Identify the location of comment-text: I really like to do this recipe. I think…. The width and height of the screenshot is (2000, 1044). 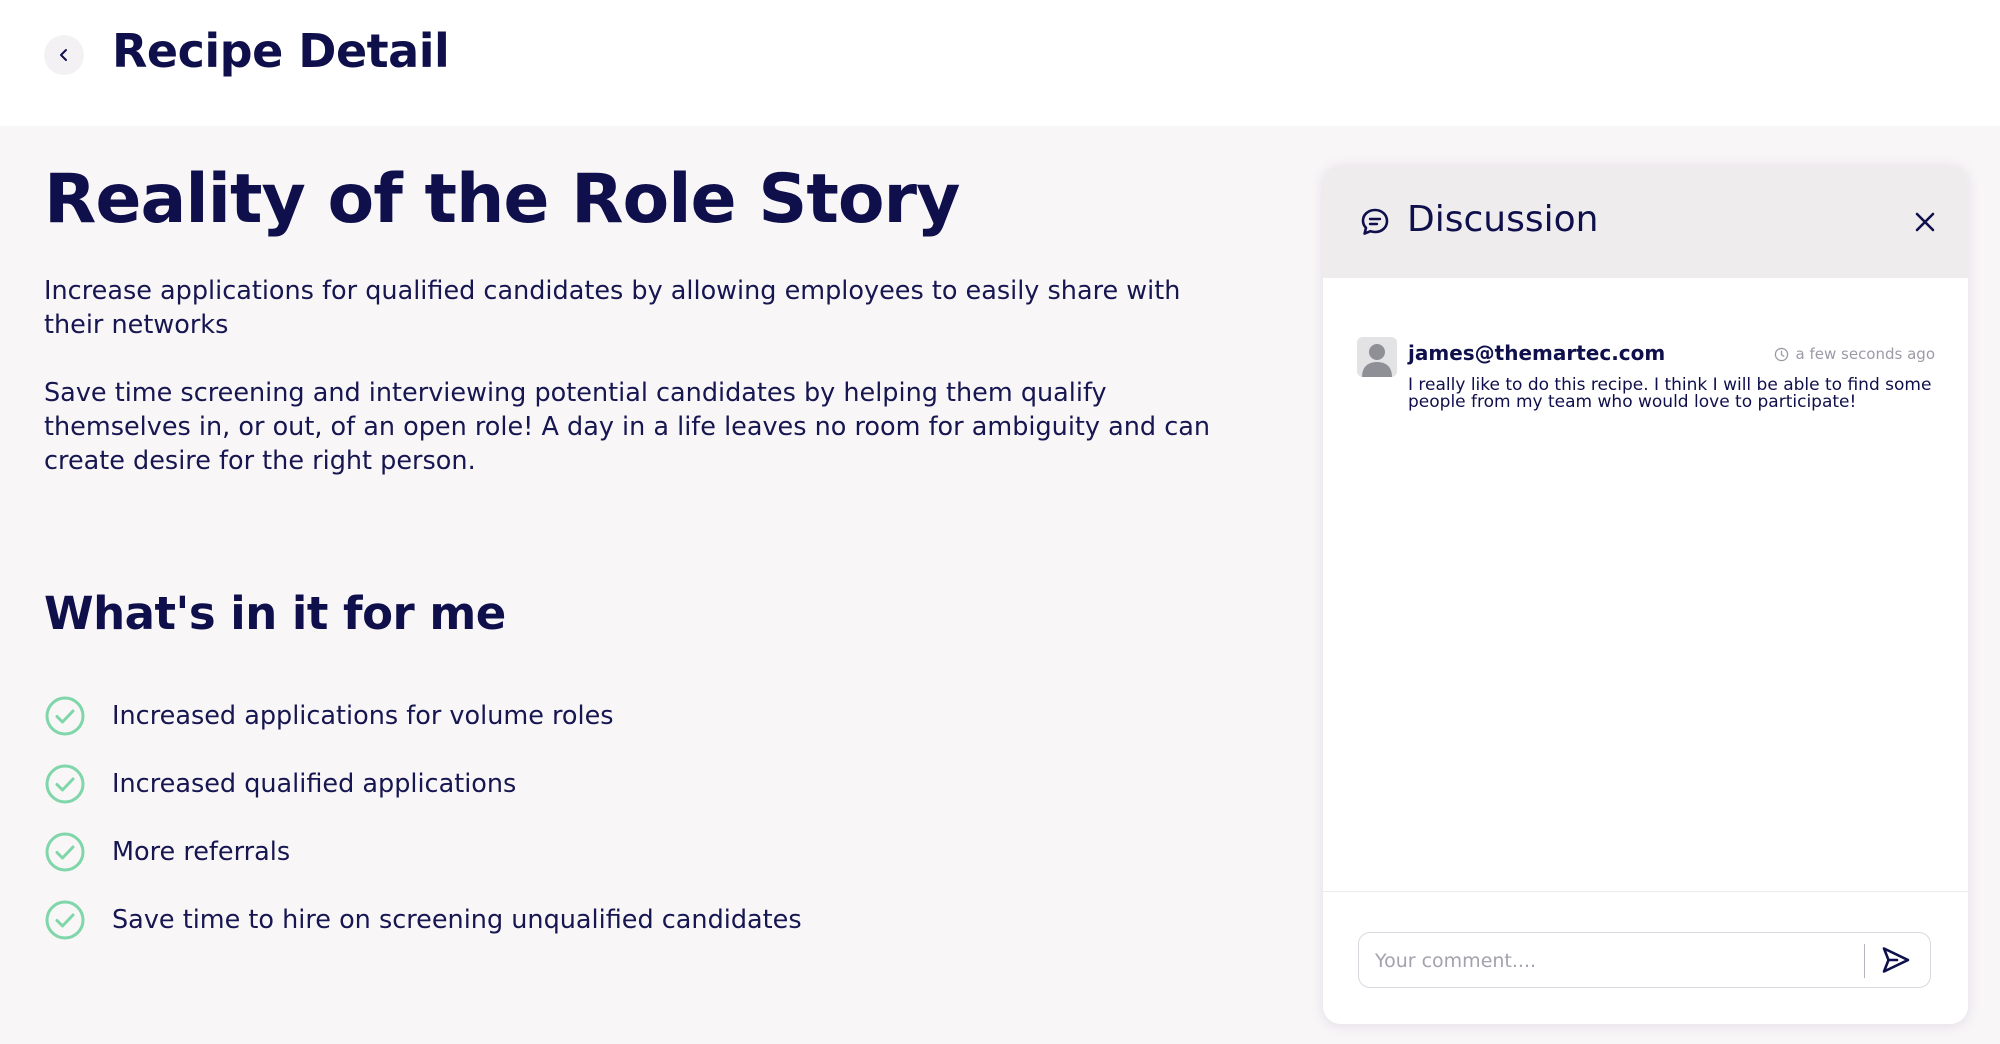
(1670, 393).